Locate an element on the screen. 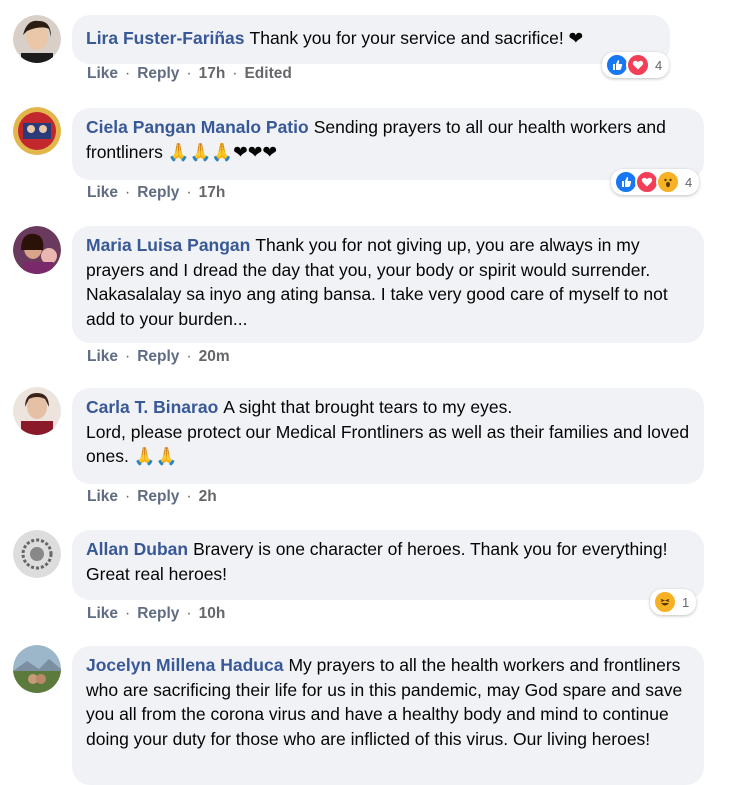 The image size is (750, 785). comment-actions: Like · Reply · 17h · Edited is located at coordinates (189, 74).